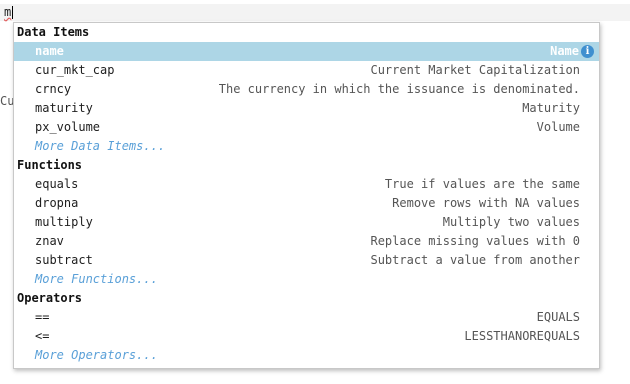  Describe the element at coordinates (53, 89) in the screenshot. I see `suggestion-label: crncy` at that location.